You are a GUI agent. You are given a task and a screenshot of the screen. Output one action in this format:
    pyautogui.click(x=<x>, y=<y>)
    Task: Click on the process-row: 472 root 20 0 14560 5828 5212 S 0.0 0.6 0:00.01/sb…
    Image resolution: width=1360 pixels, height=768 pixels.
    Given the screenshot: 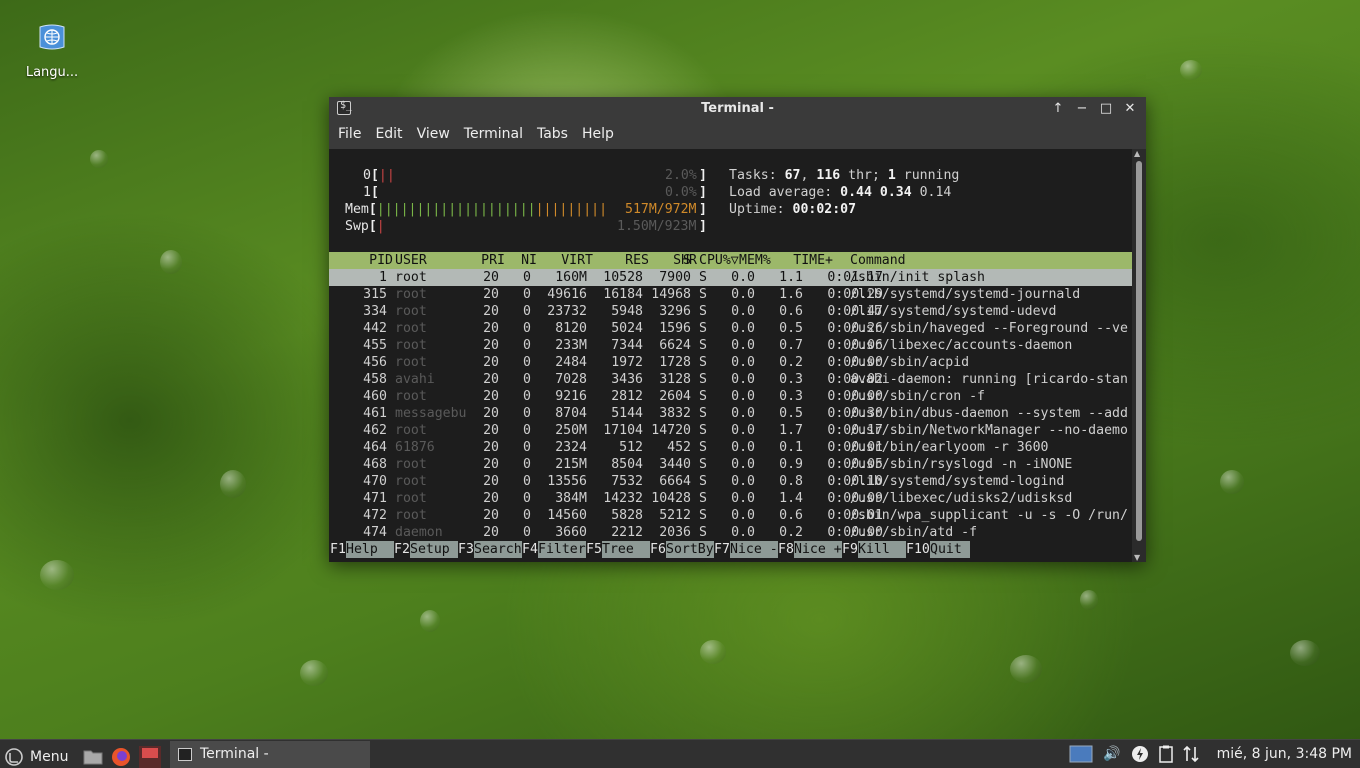 What is the action you would take?
    pyautogui.click(x=730, y=515)
    